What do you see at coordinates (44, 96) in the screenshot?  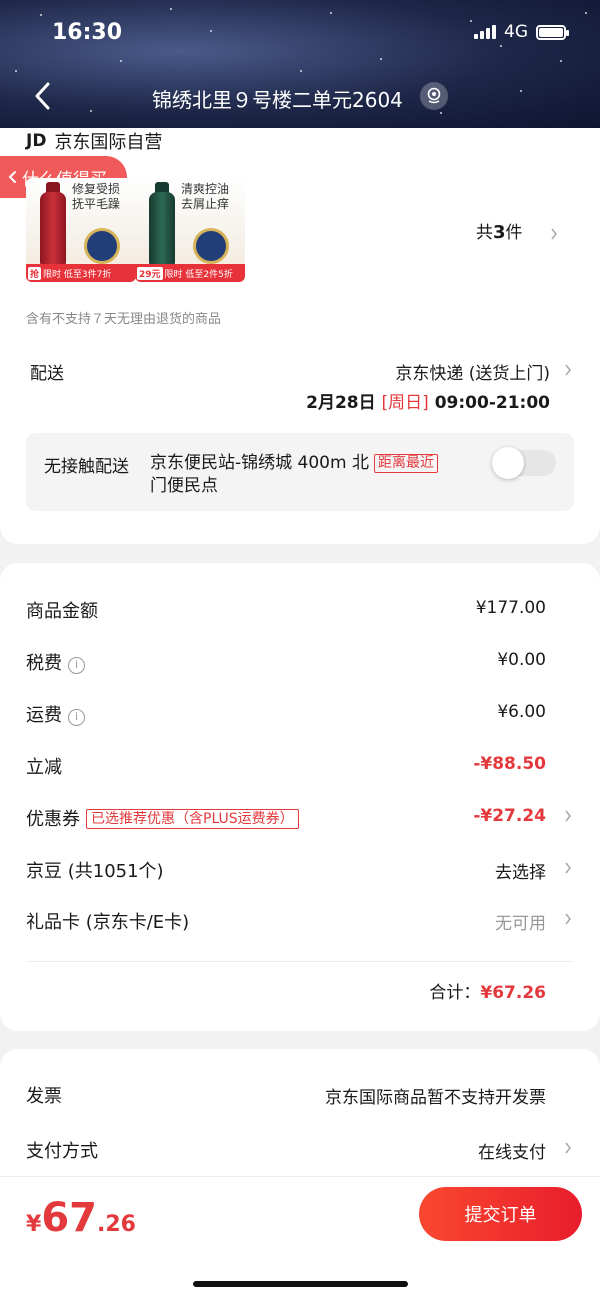 I see `back-arrow-icon` at bounding box center [44, 96].